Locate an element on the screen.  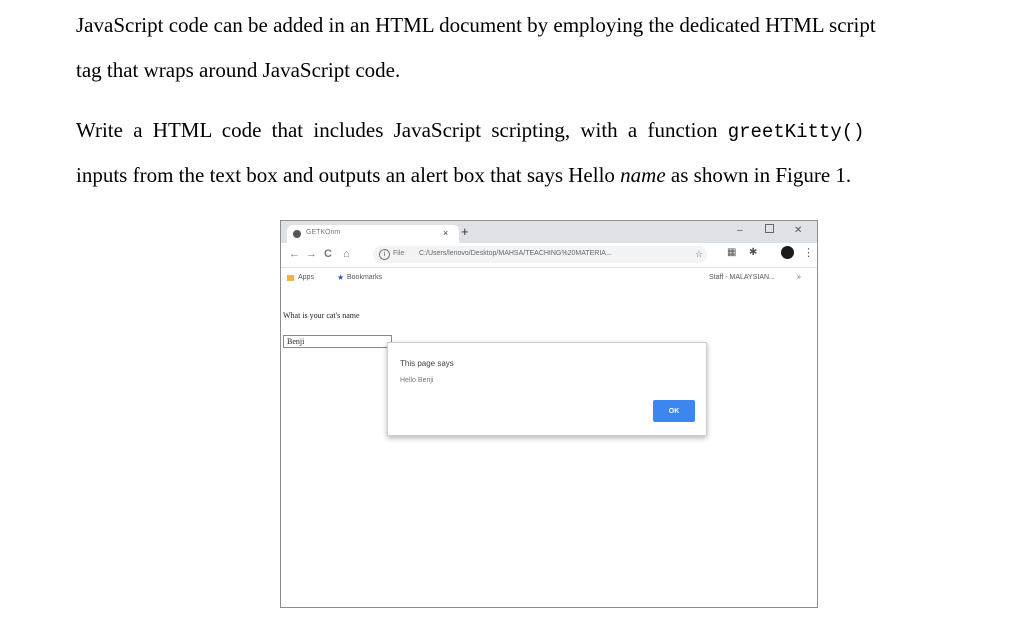
bookmark-star-icon: ★ is located at coordinates (341, 277).